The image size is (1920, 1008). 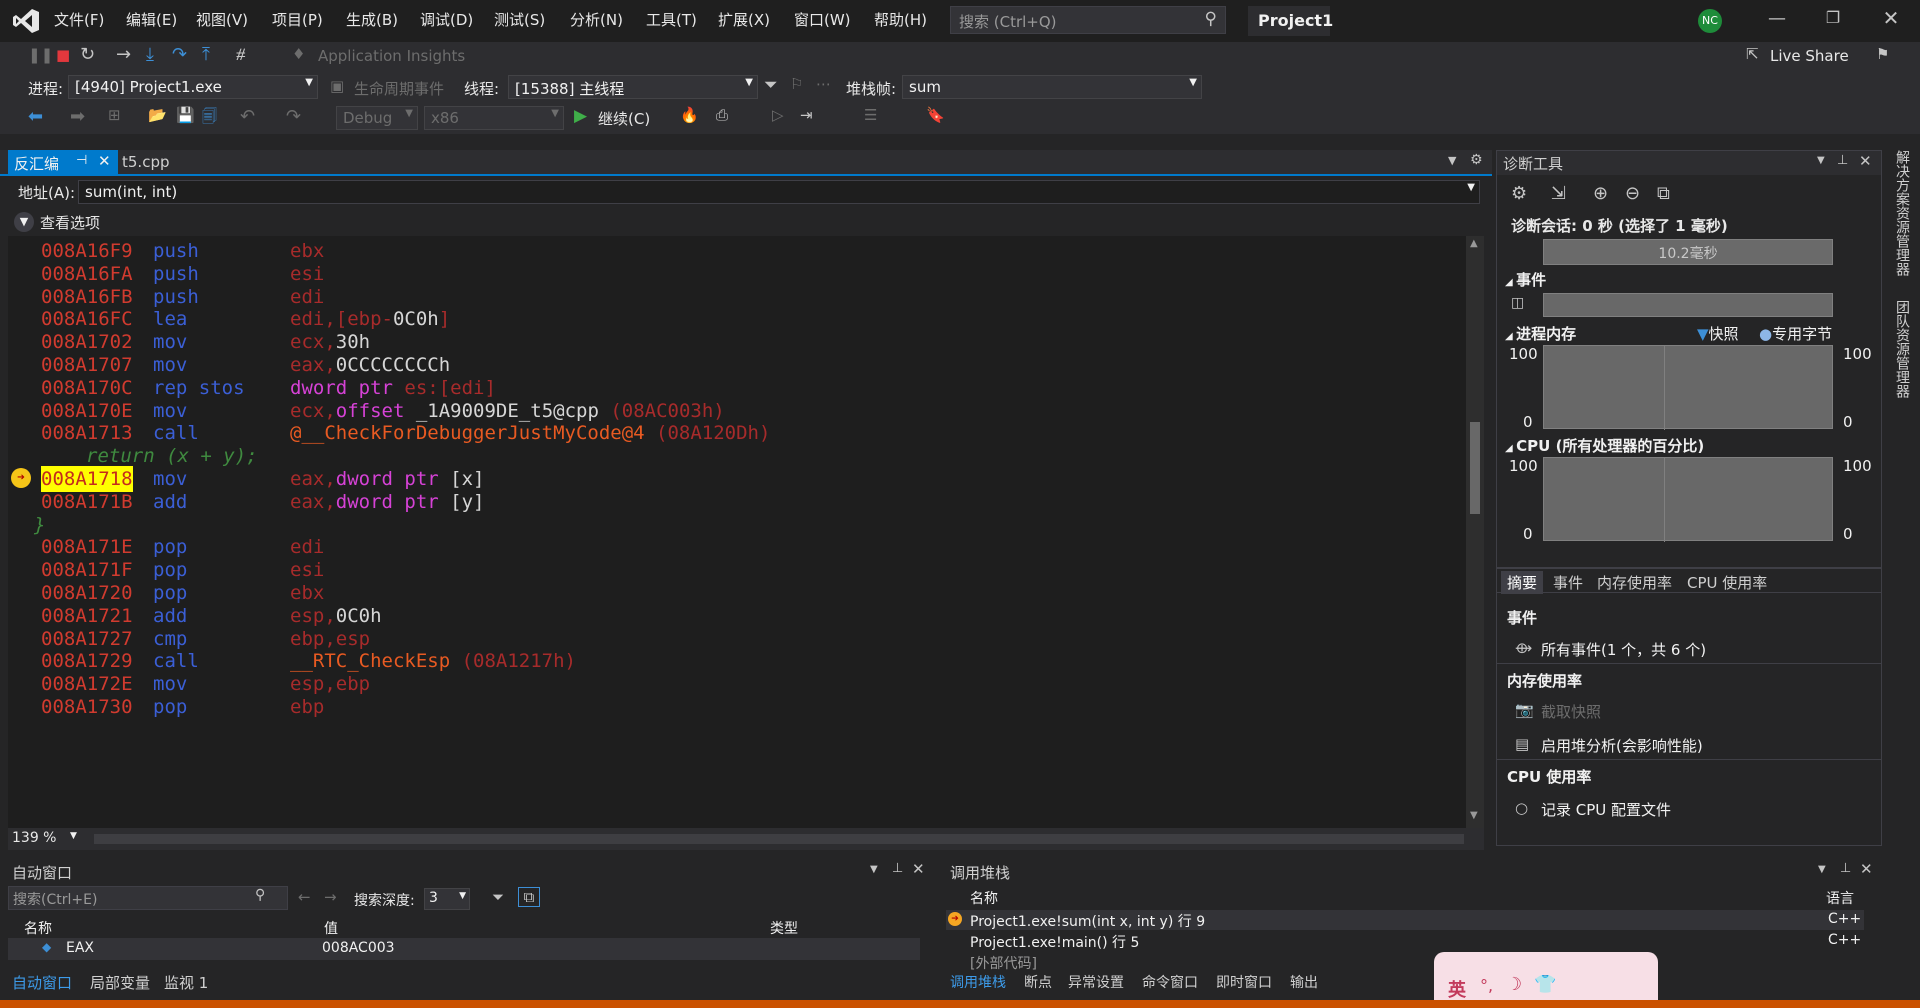 I want to click on screenshot-icon: ⎙, so click(x=722, y=115).